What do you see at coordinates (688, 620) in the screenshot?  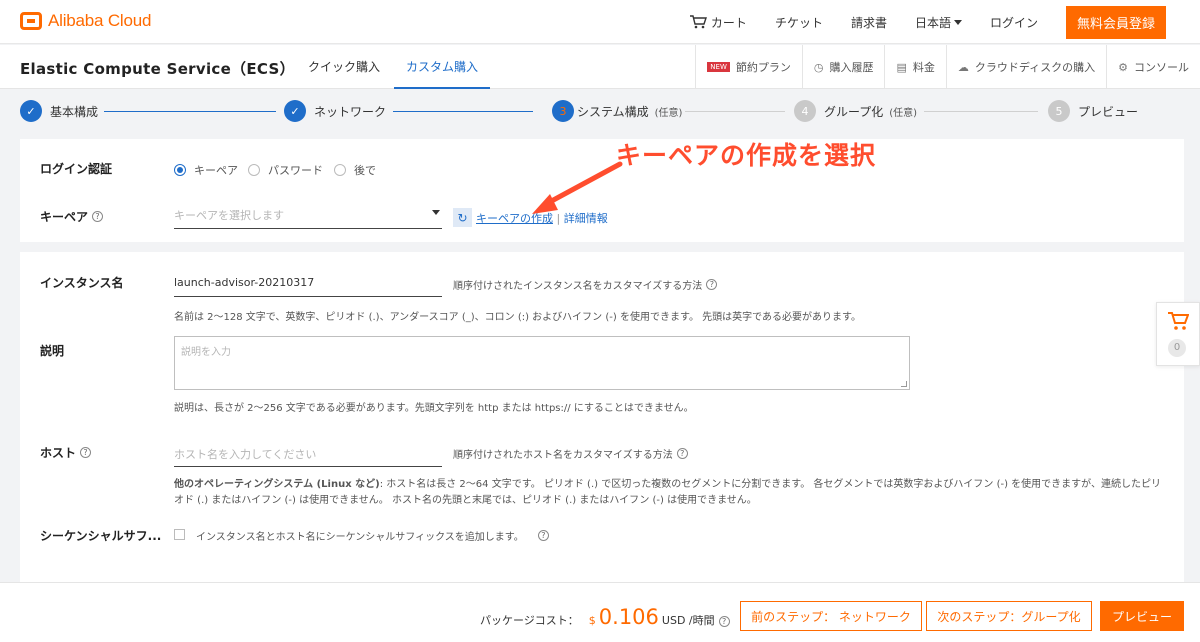 I see `price-unit: USD /時間` at bounding box center [688, 620].